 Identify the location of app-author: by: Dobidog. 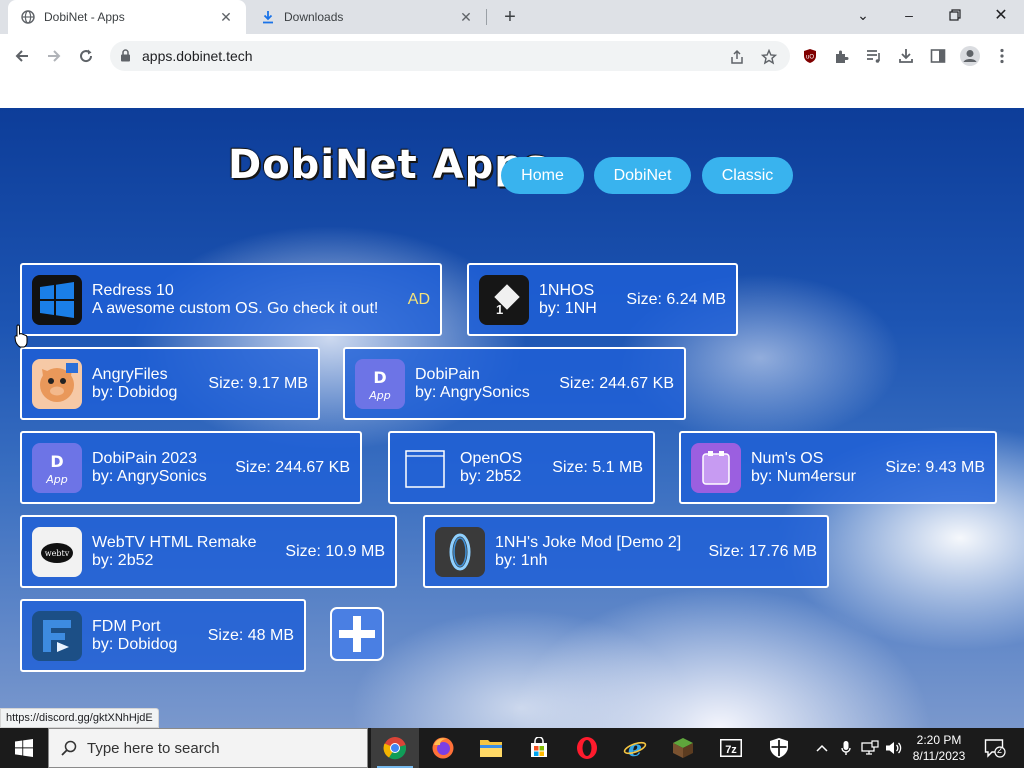
(135, 644).